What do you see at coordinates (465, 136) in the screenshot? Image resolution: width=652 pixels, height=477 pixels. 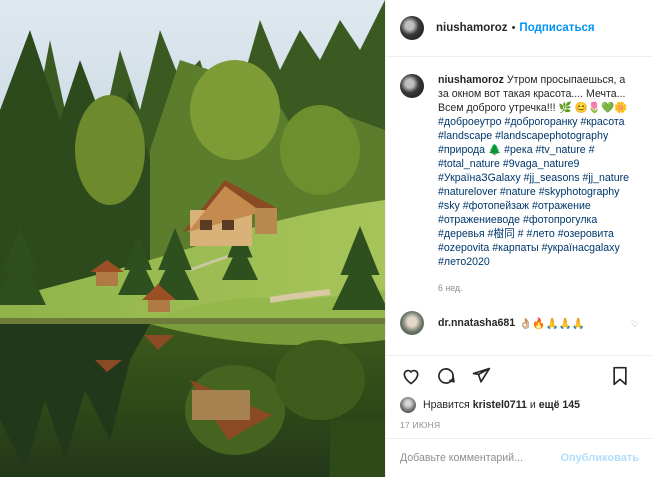 I see `hashtag-link: #landscape` at bounding box center [465, 136].